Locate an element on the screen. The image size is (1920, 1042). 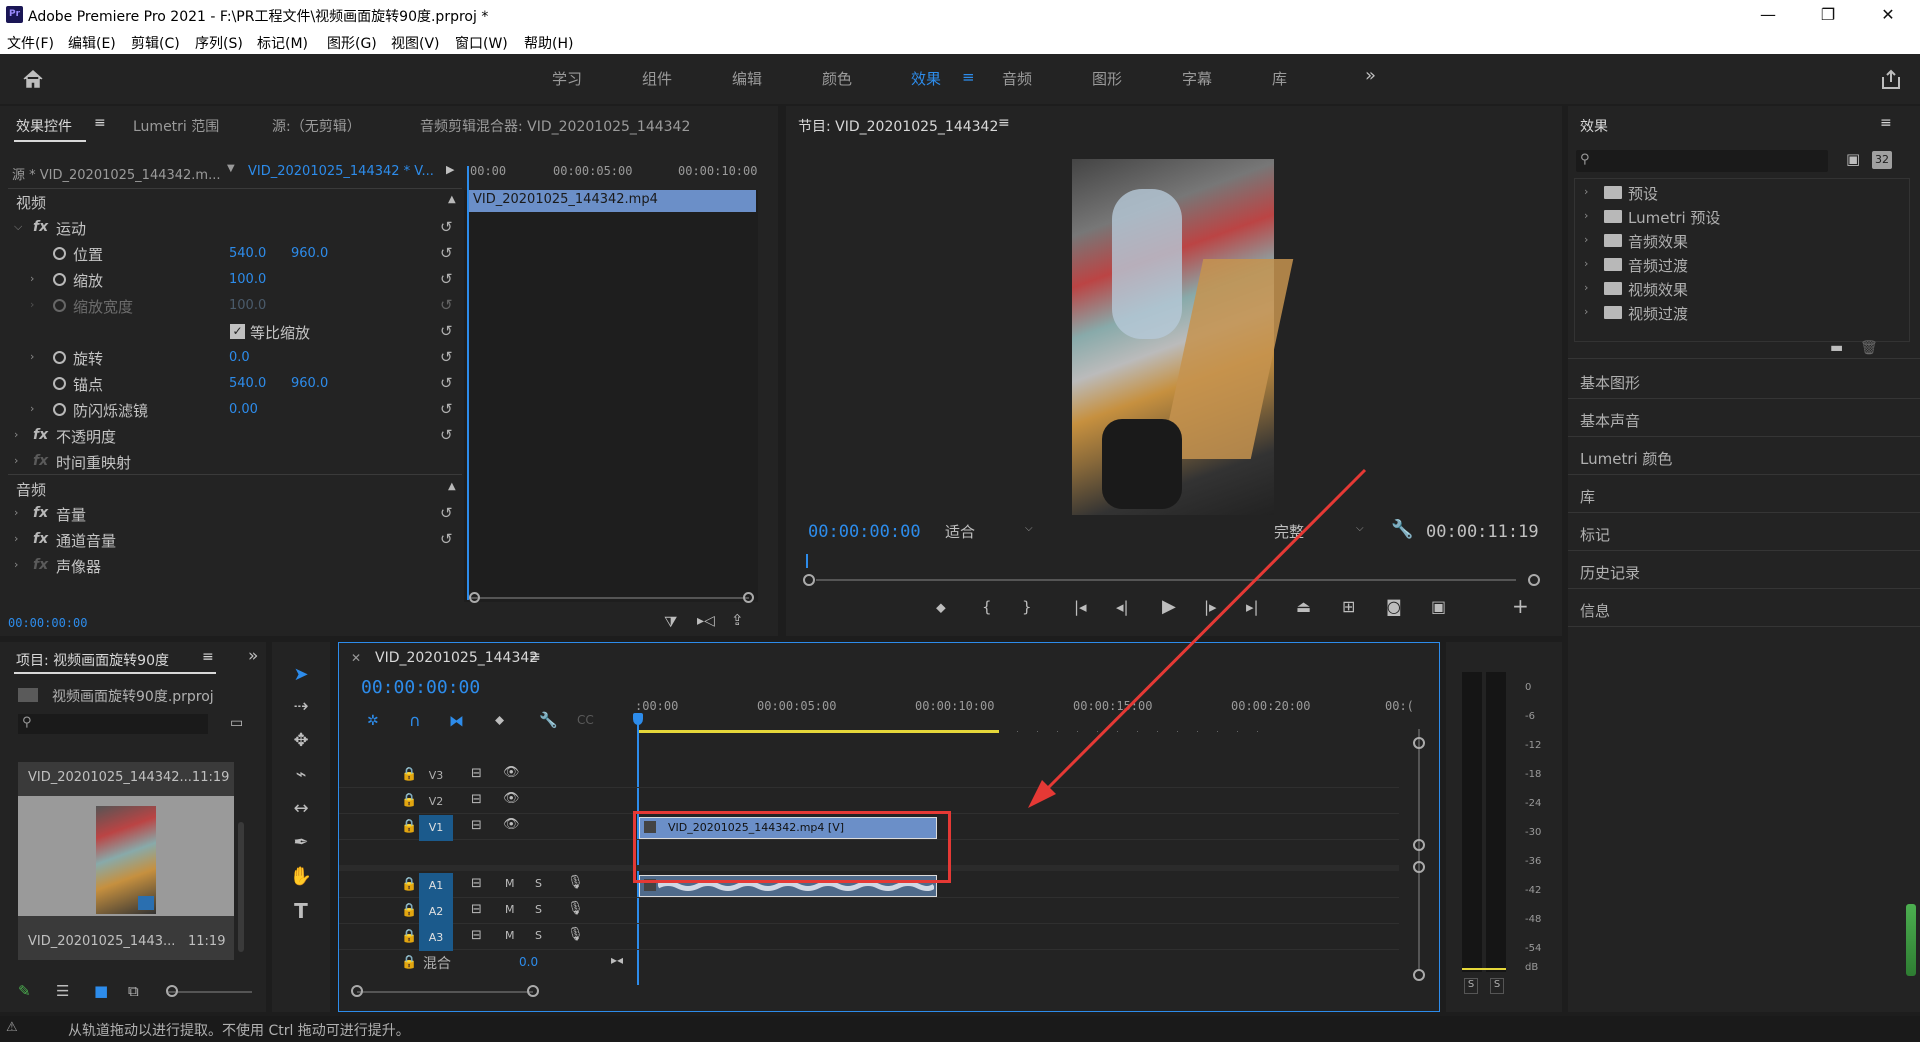
video-frame-preview is located at coordinates (1183, 337).